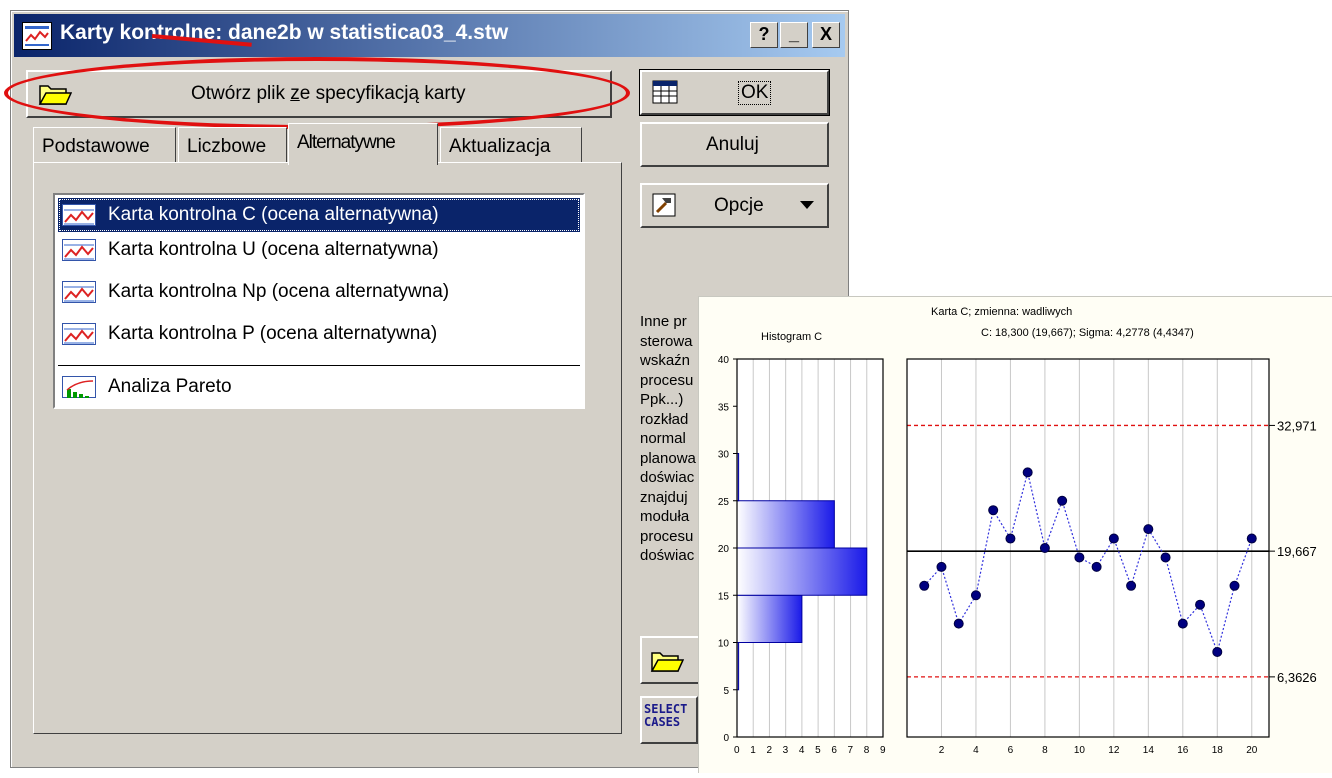 This screenshot has width=1332, height=778. I want to click on histogram-y-tick-label: 30, so click(724, 455).